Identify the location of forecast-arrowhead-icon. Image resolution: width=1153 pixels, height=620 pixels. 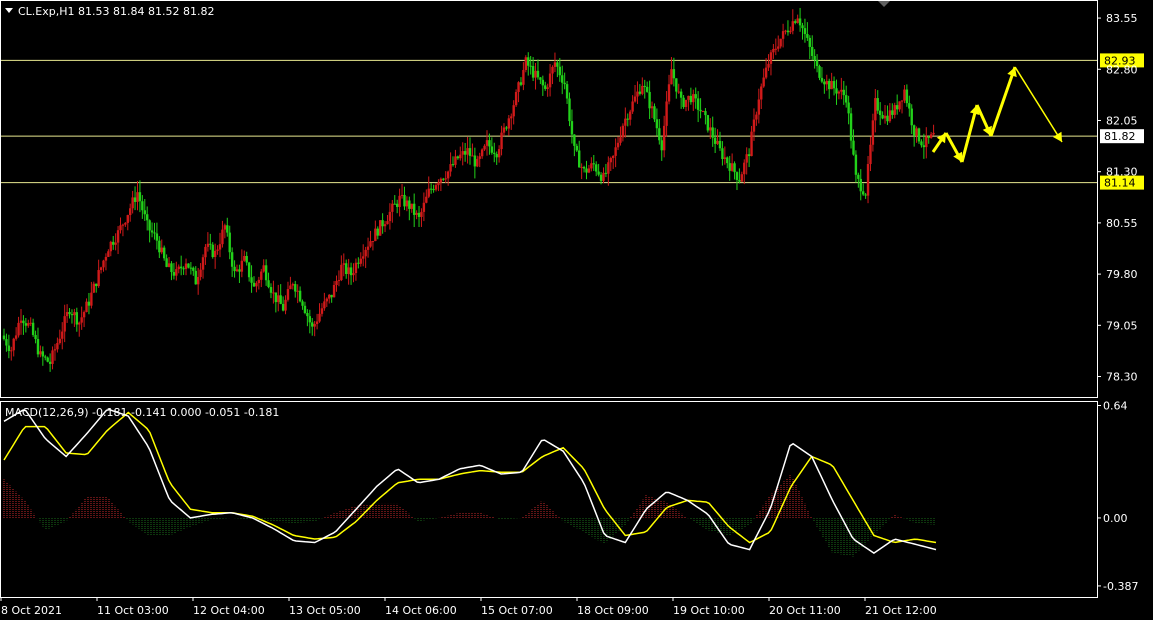
(1057, 136).